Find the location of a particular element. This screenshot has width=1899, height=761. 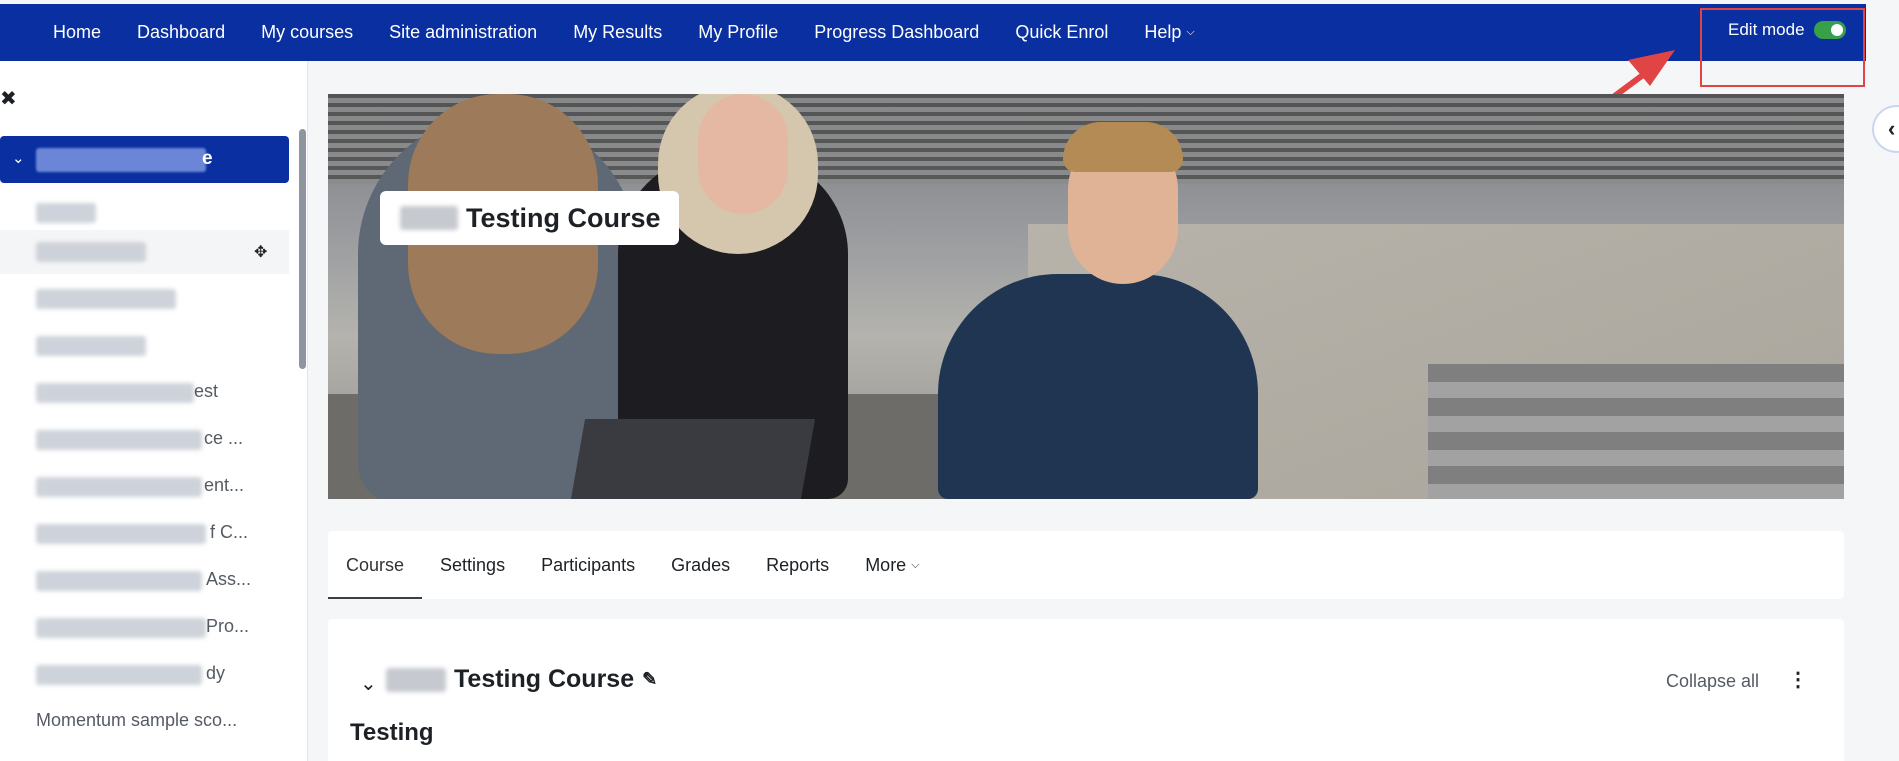

pencil-icon: ✎ is located at coordinates (649, 679).